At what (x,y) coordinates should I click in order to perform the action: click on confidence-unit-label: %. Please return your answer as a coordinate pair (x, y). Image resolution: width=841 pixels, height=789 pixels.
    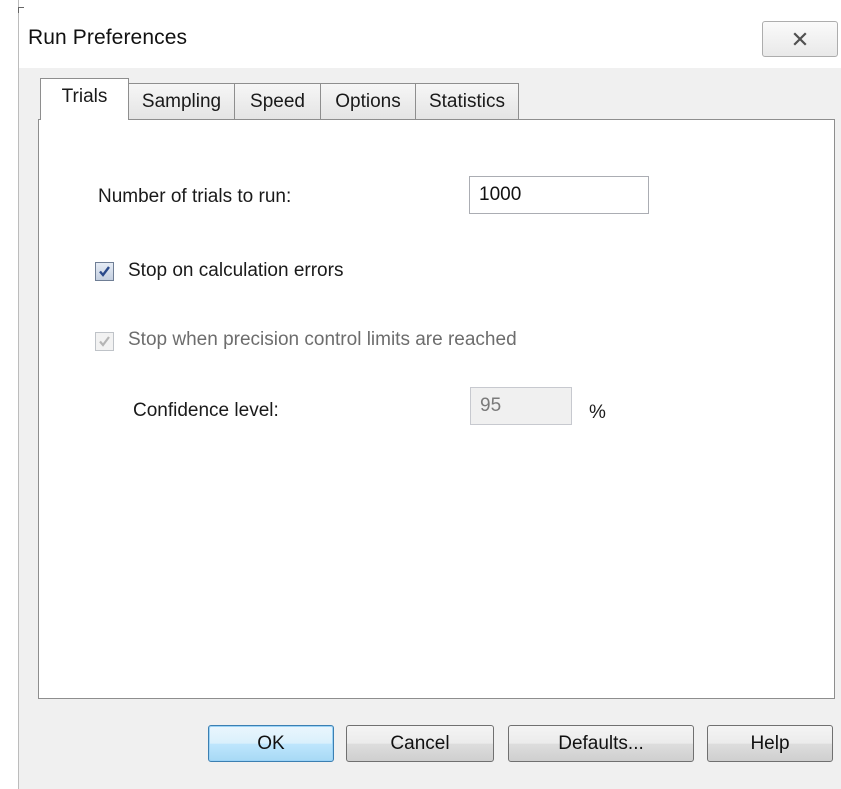
    Looking at the image, I should click on (597, 412).